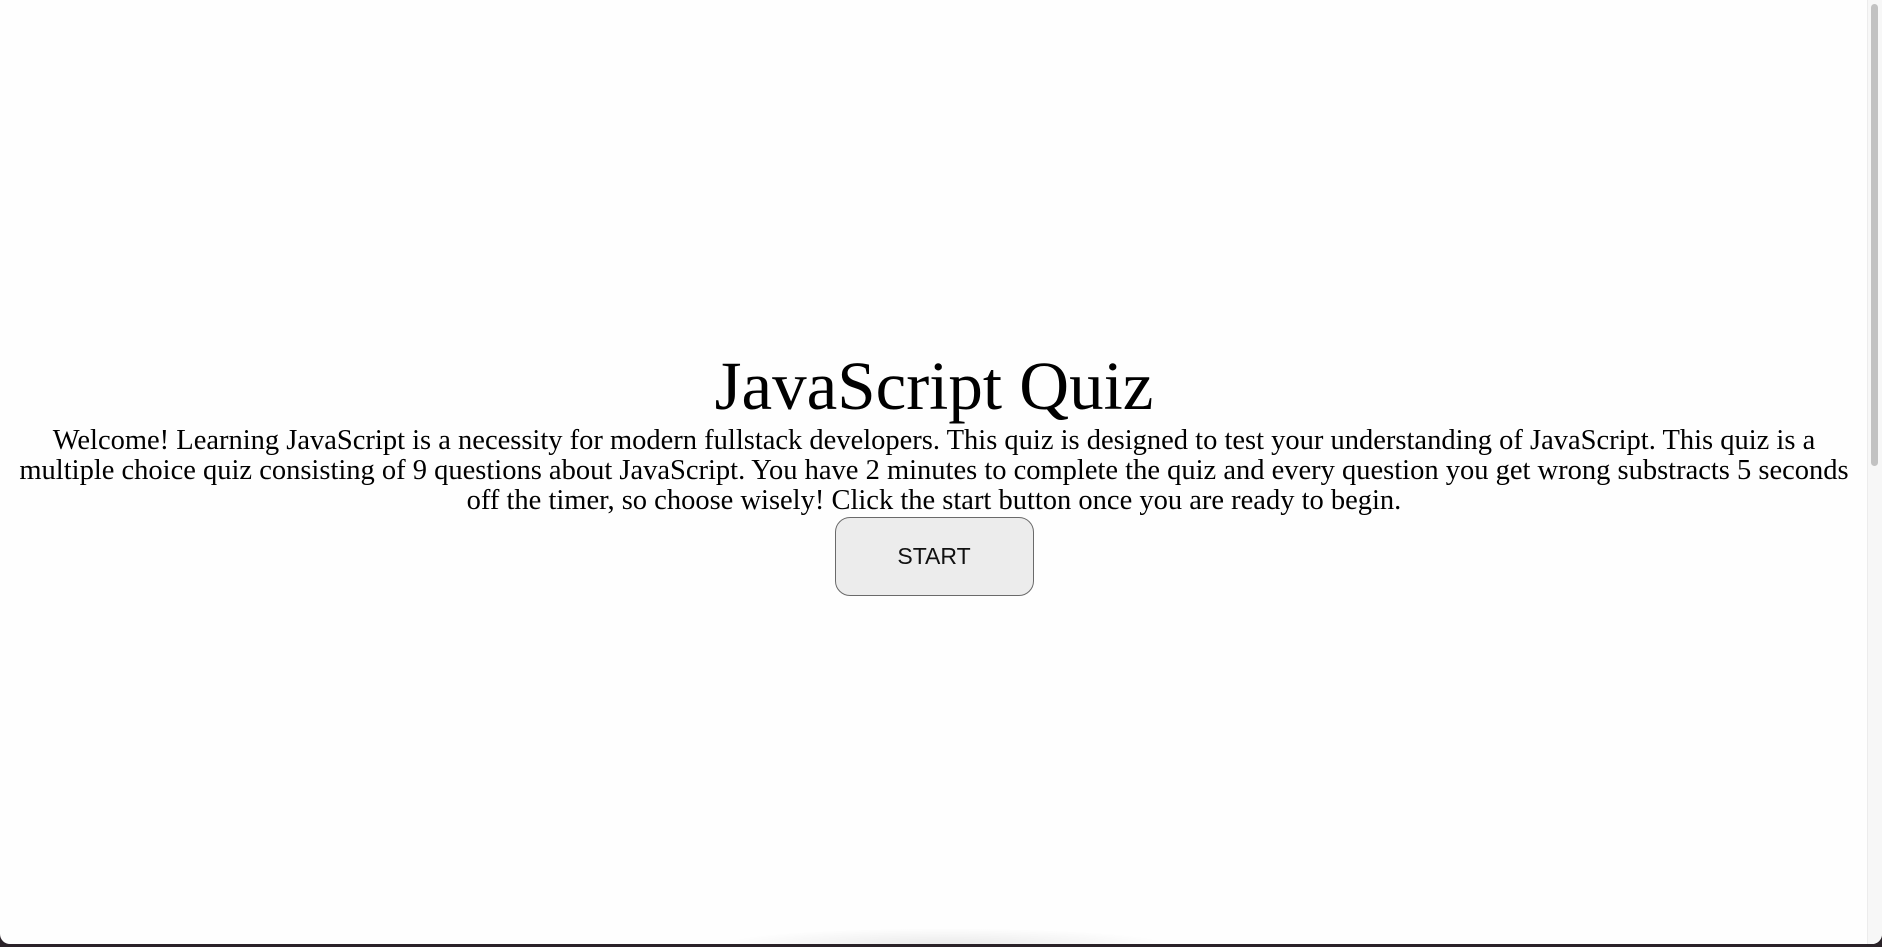 The height and width of the screenshot is (947, 1882). I want to click on start-button: START, so click(934, 556).